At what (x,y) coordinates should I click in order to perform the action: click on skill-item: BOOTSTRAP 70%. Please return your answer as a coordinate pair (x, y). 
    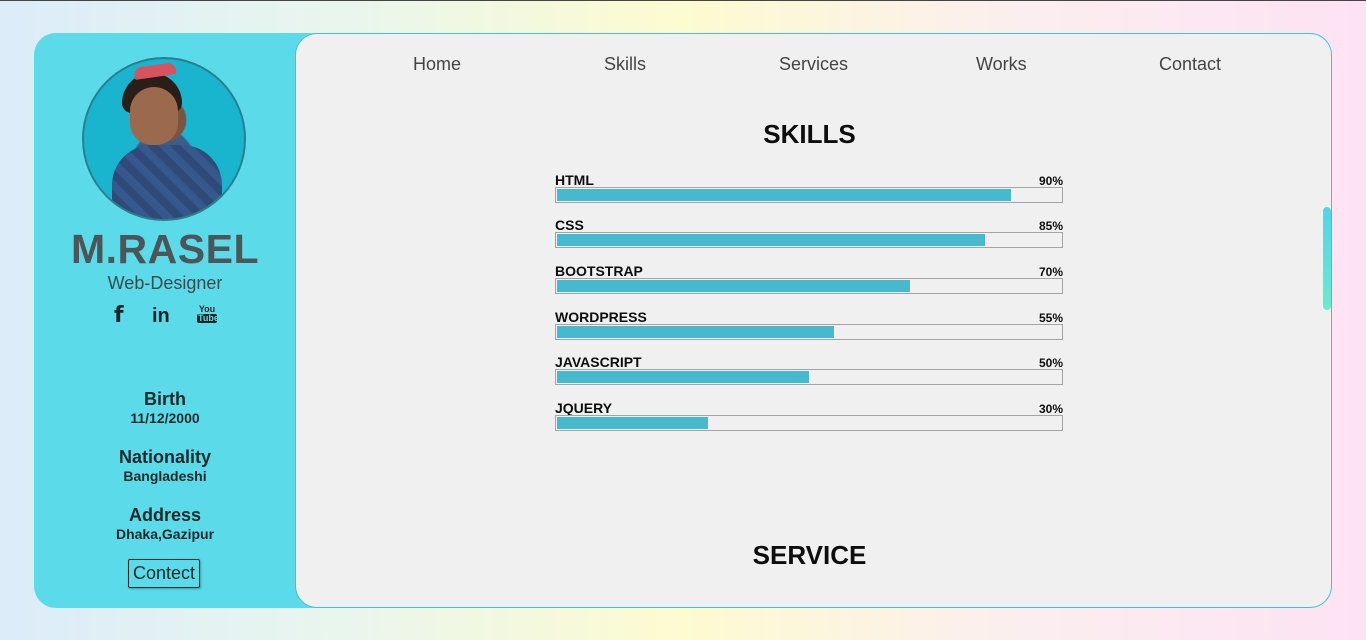
    Looking at the image, I should click on (809, 283).